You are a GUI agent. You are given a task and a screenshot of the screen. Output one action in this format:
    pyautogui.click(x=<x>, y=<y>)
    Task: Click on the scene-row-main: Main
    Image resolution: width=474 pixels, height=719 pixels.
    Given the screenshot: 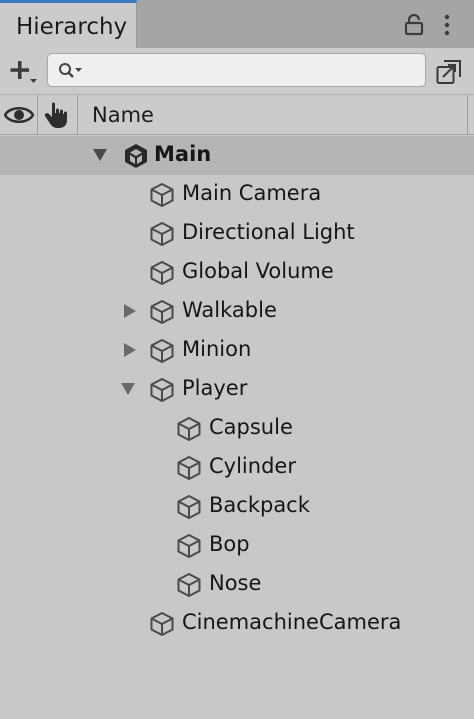 What is the action you would take?
    pyautogui.click(x=237, y=155)
    